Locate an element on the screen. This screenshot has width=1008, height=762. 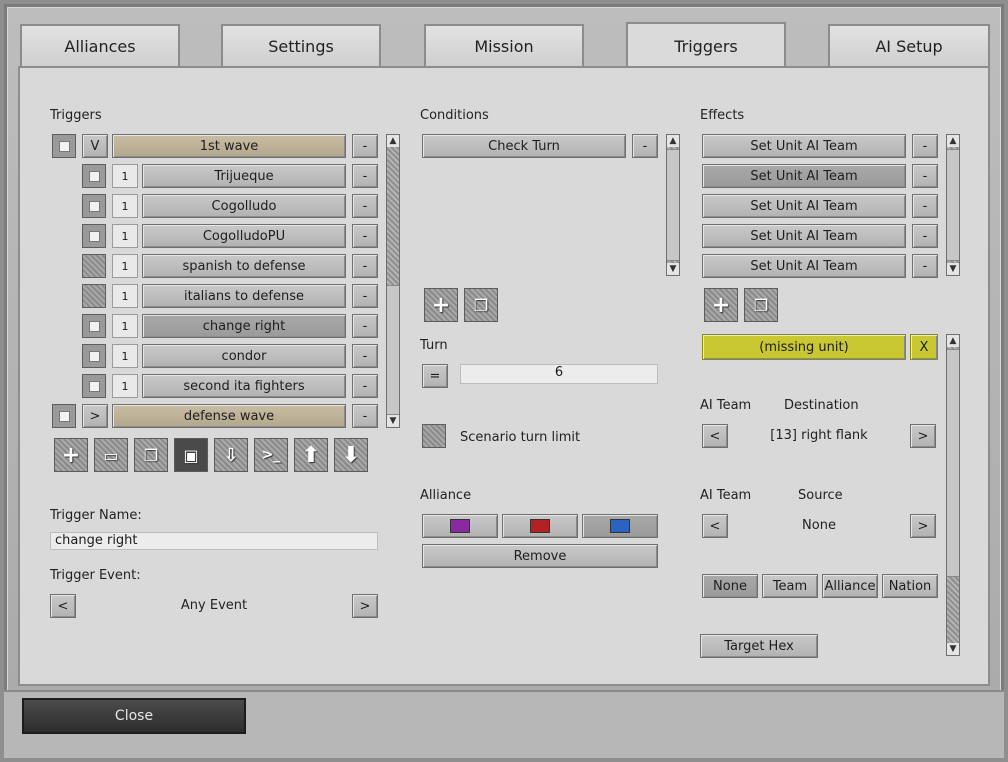
destination-next-button: > is located at coordinates (923, 436).